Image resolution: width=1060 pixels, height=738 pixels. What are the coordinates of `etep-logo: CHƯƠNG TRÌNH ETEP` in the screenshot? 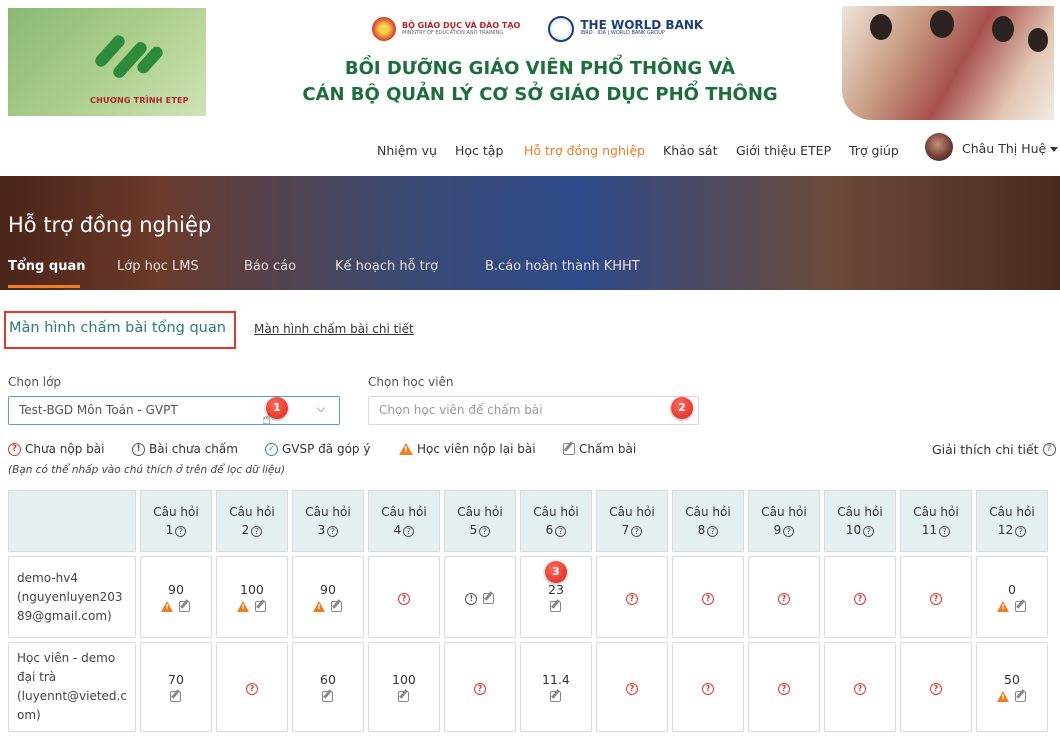 It's located at (107, 62).